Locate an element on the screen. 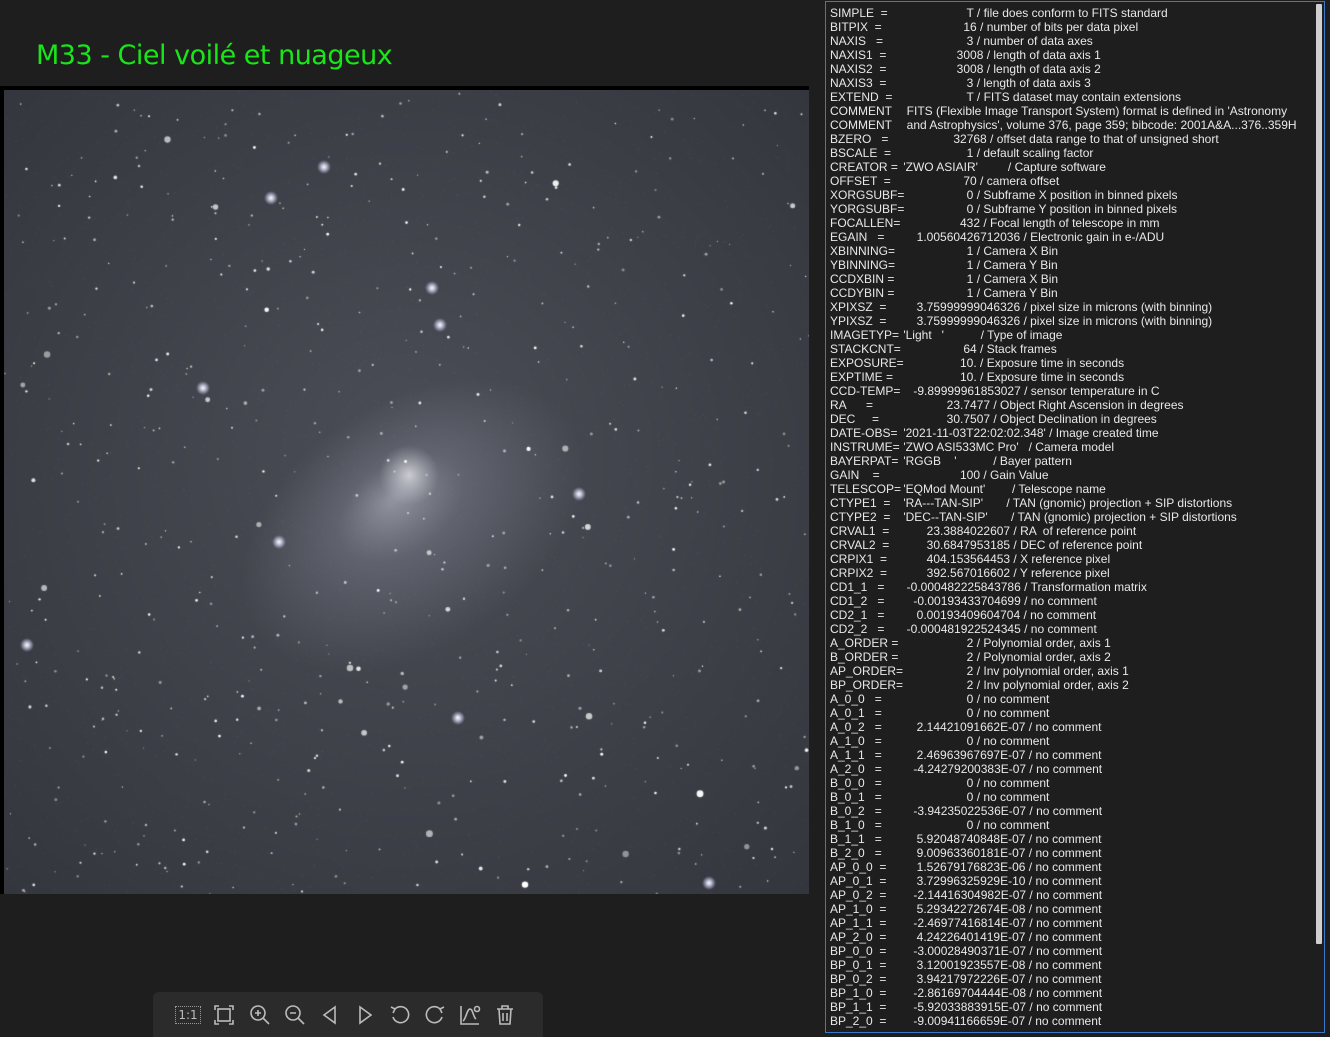 This screenshot has width=1330, height=1037. next-button is located at coordinates (365, 1015).